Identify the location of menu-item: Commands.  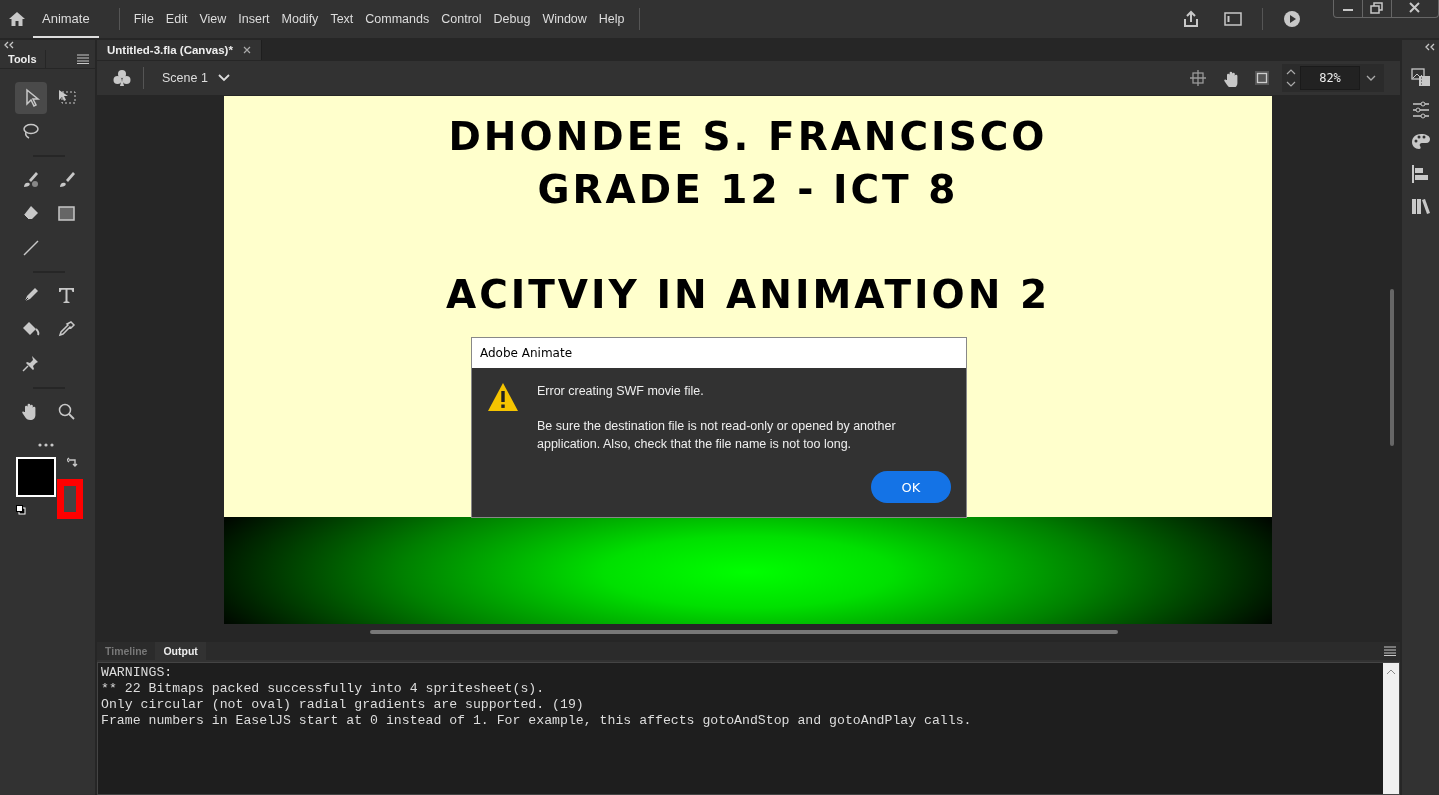
(397, 19).